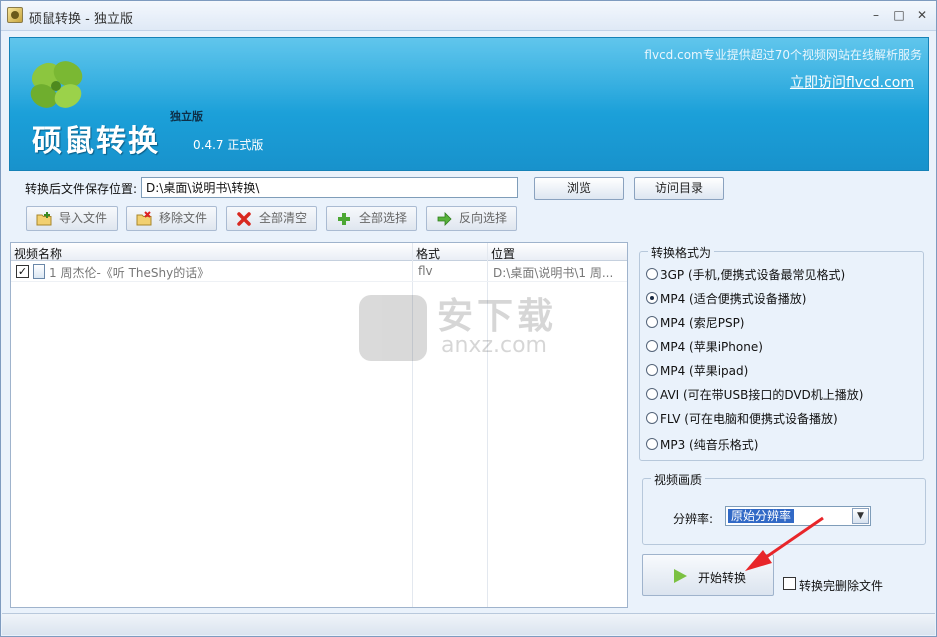 The image size is (937, 637). What do you see at coordinates (96, 141) in the screenshot?
I see `brand-name: 硕鼠转换` at bounding box center [96, 141].